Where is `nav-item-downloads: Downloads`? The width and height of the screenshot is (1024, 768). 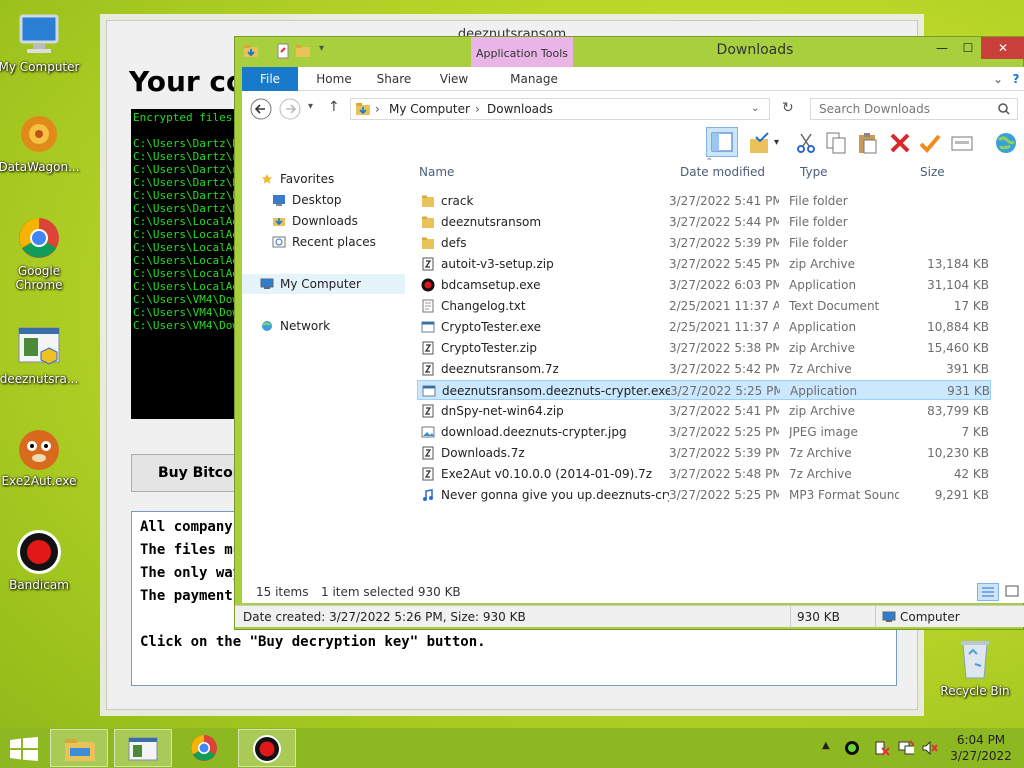 nav-item-downloads: Downloads is located at coordinates (315, 221).